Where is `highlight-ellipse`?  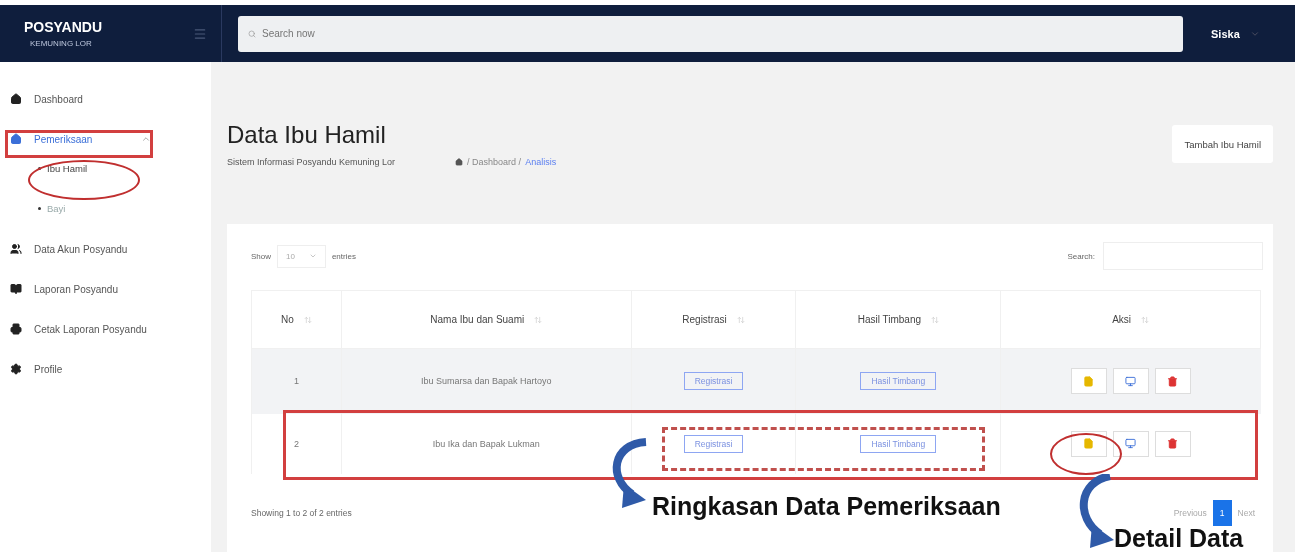
highlight-ellipse is located at coordinates (1086, 454).